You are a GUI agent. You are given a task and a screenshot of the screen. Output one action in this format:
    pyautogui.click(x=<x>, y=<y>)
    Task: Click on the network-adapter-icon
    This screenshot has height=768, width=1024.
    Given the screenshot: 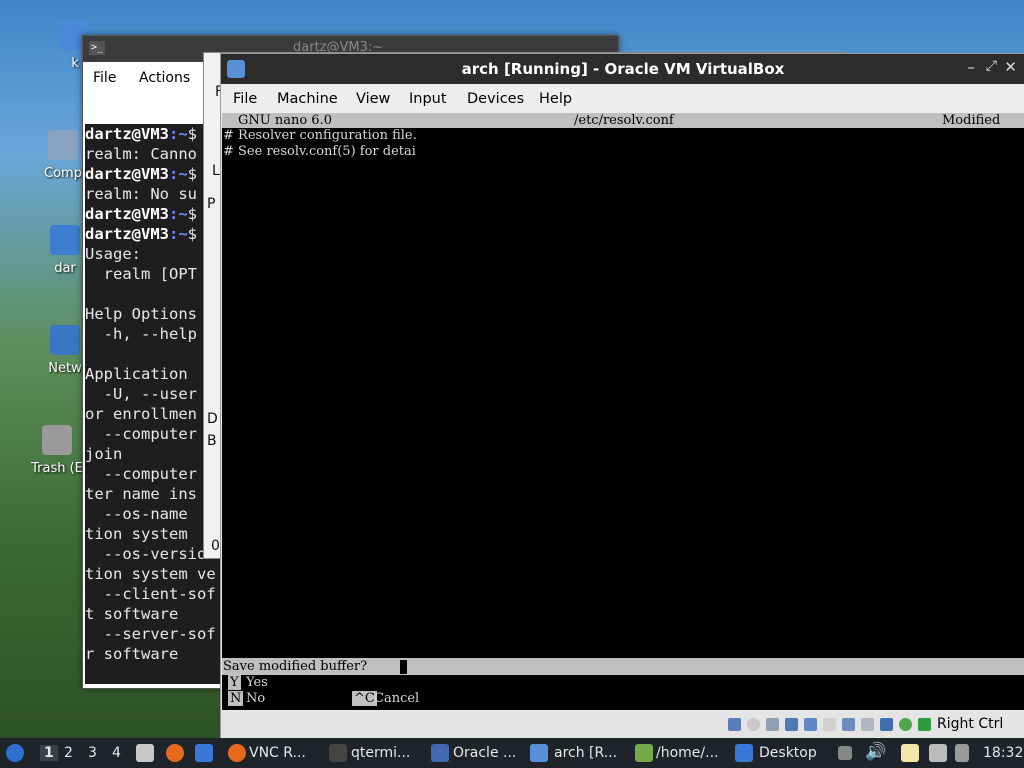 What is the action you would take?
    pyautogui.click(x=791, y=724)
    